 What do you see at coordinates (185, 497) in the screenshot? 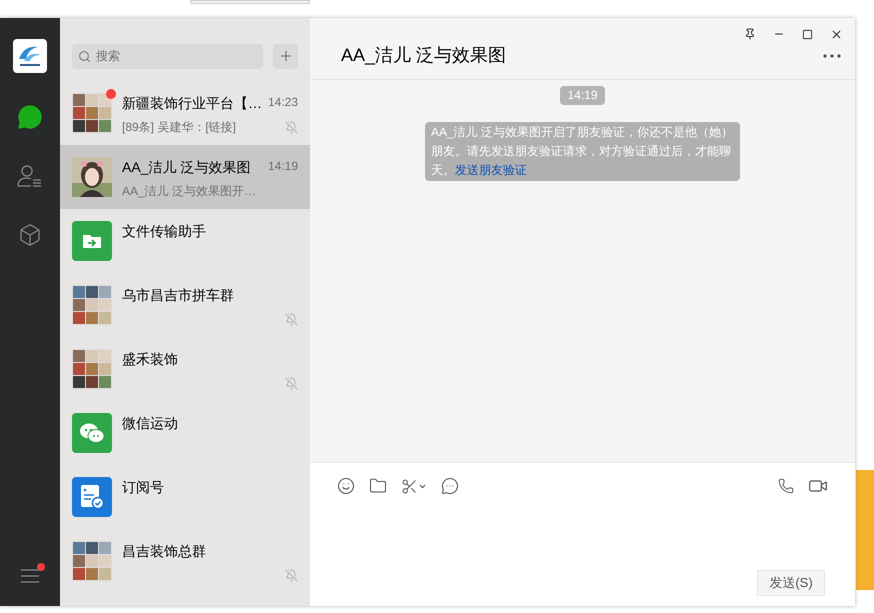
I see `chat-item: 订阅号` at bounding box center [185, 497].